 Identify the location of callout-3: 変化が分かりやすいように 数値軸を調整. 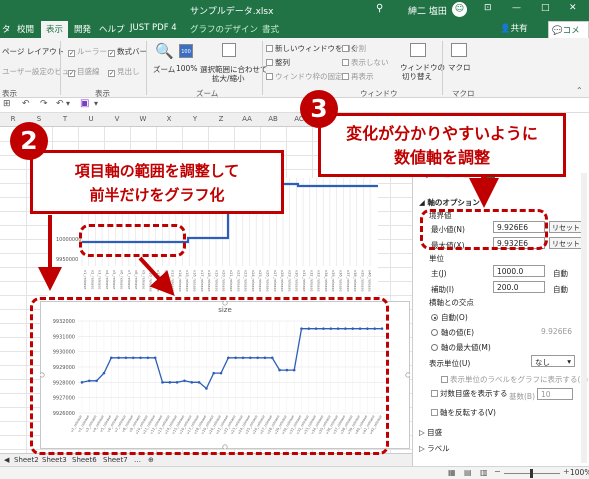
(442, 145).